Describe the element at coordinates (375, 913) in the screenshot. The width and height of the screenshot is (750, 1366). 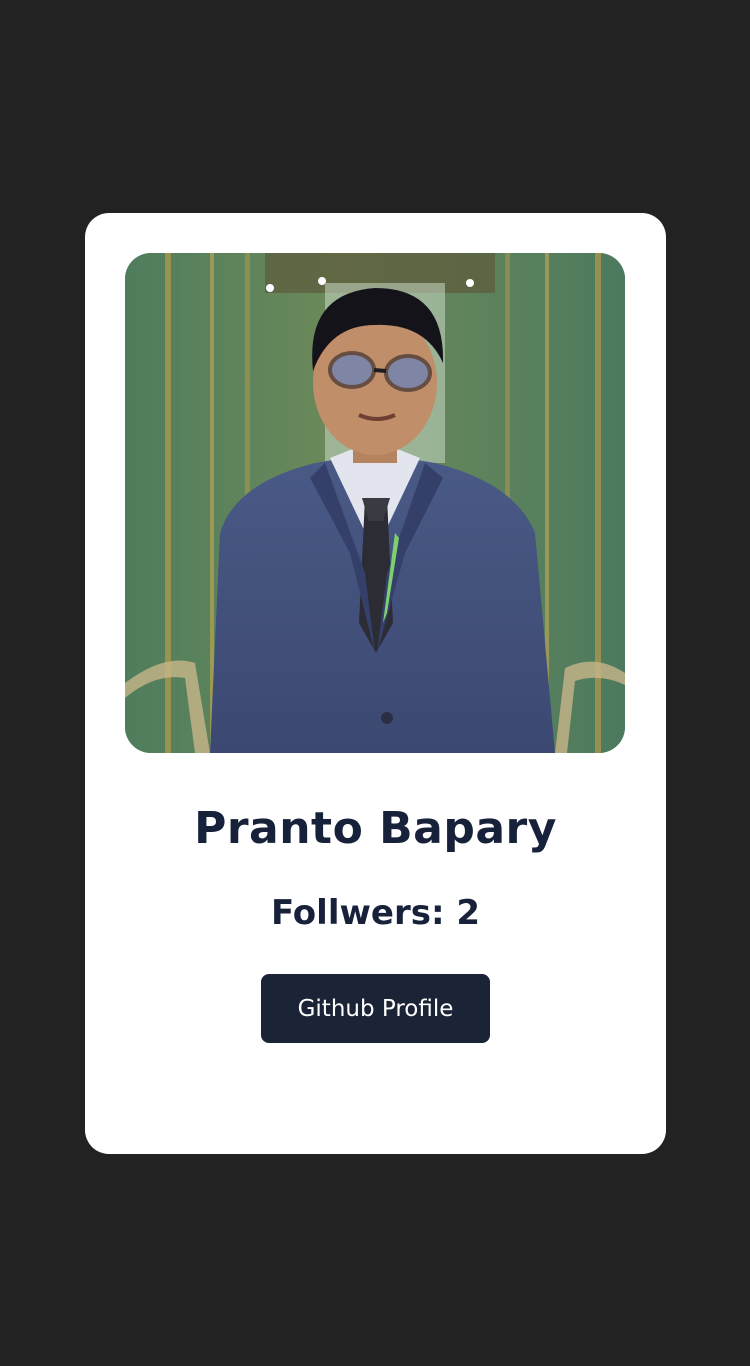
I see `followers-count: Follwers: 2` at that location.